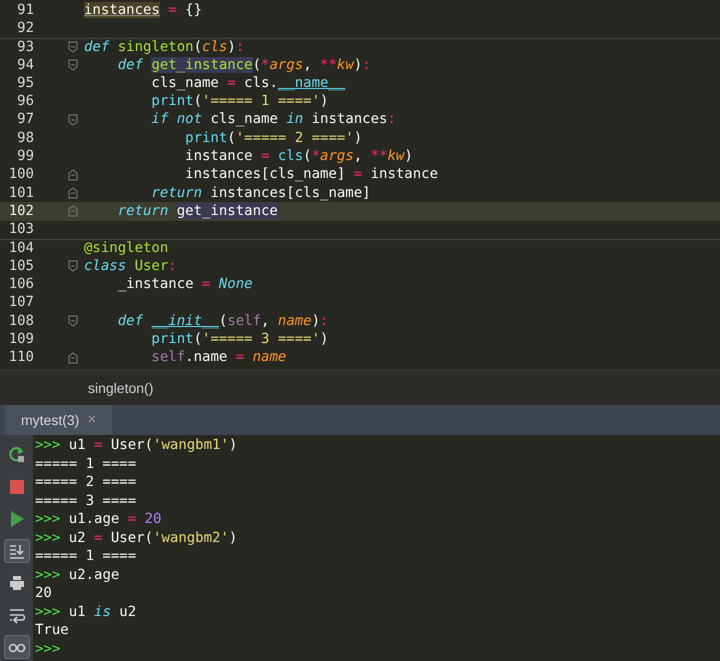  Describe the element at coordinates (164, 47) in the screenshot. I see `code-line: def singleton(cls):` at that location.